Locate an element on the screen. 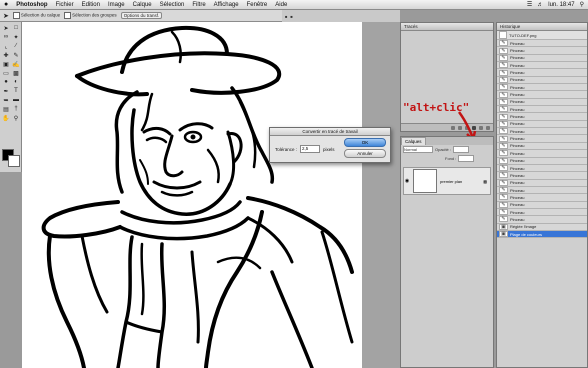 The image size is (588, 368). blur-tool-icon: ● is located at coordinates (6, 82).